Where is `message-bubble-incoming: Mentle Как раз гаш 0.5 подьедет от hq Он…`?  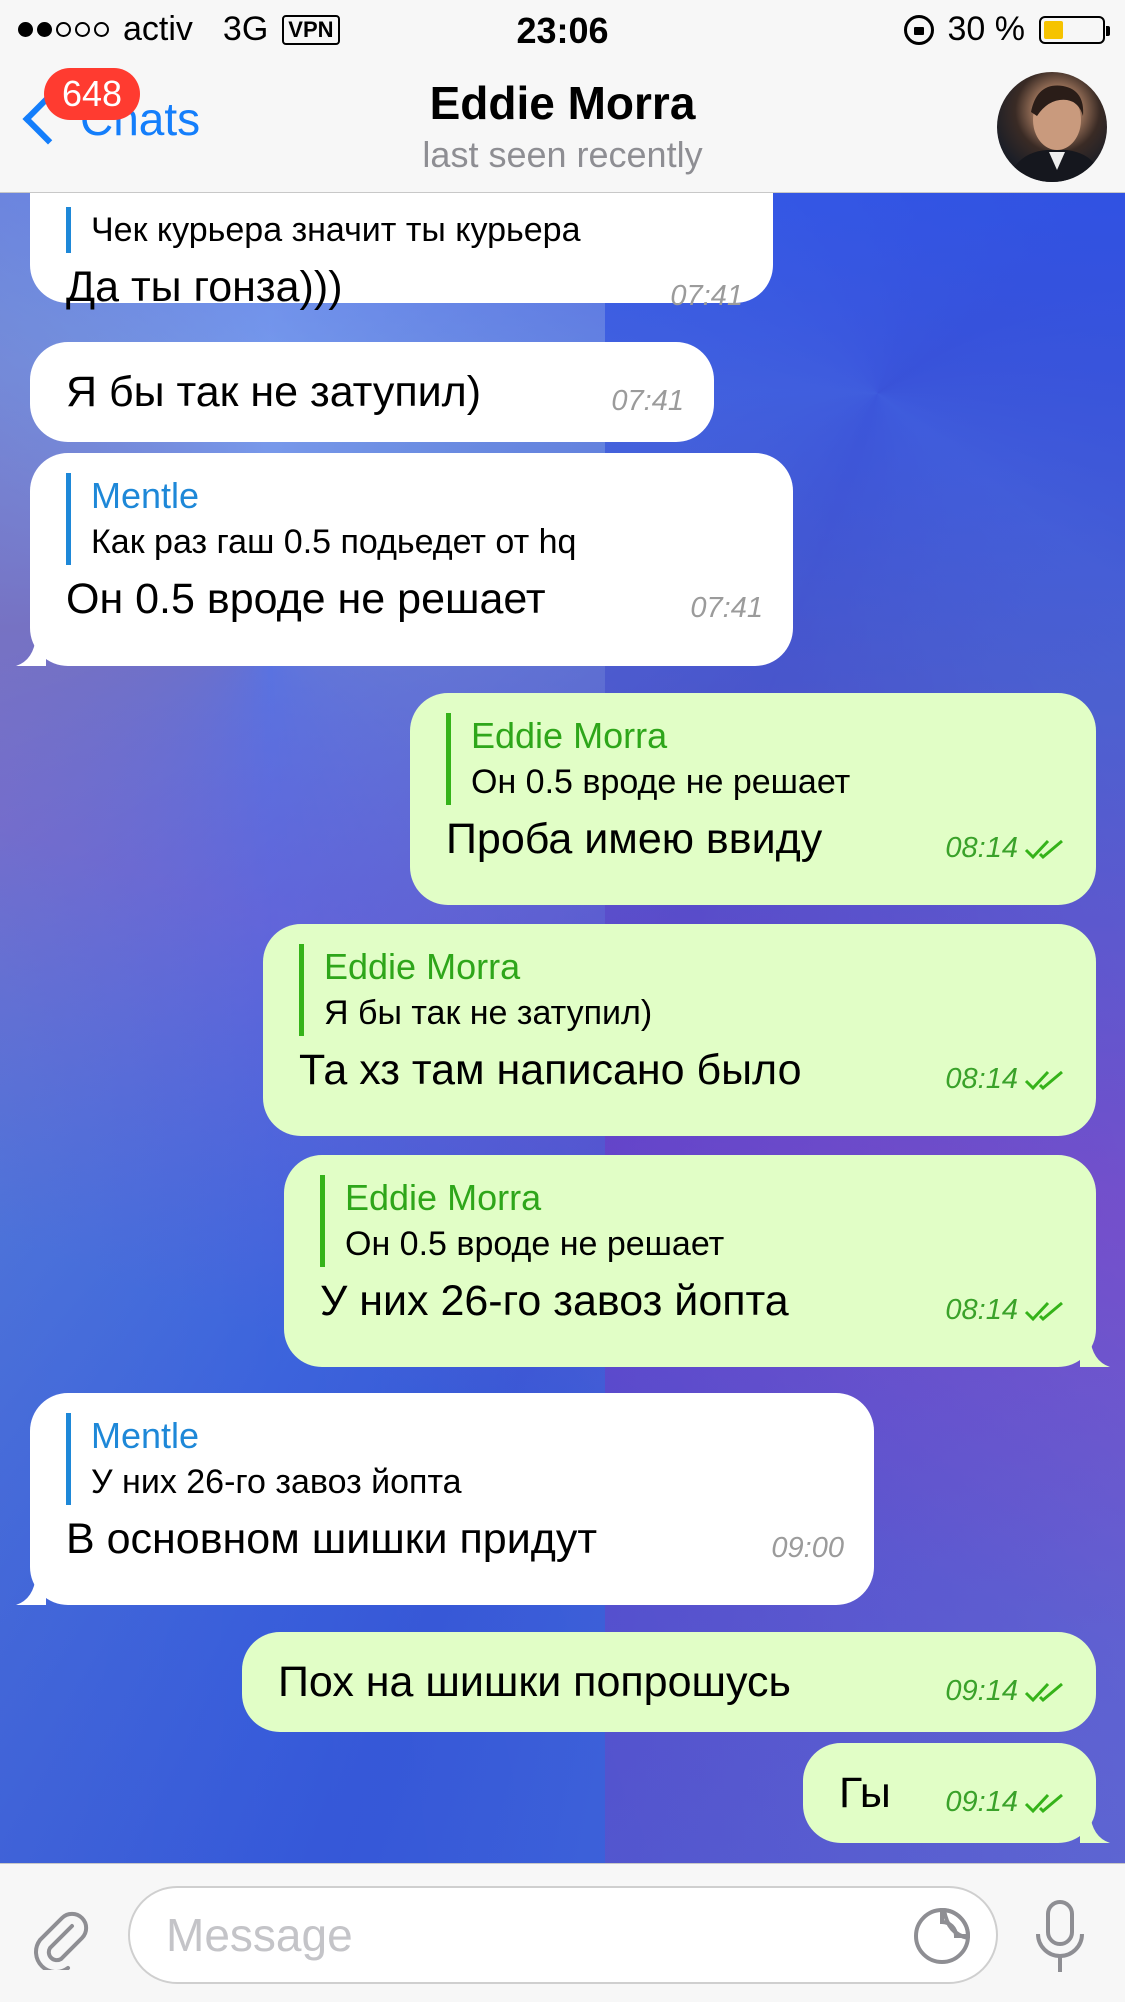
message-bubble-incoming: Mentle Как раз гаш 0.5 подьедет от hq Он… is located at coordinates (404, 559).